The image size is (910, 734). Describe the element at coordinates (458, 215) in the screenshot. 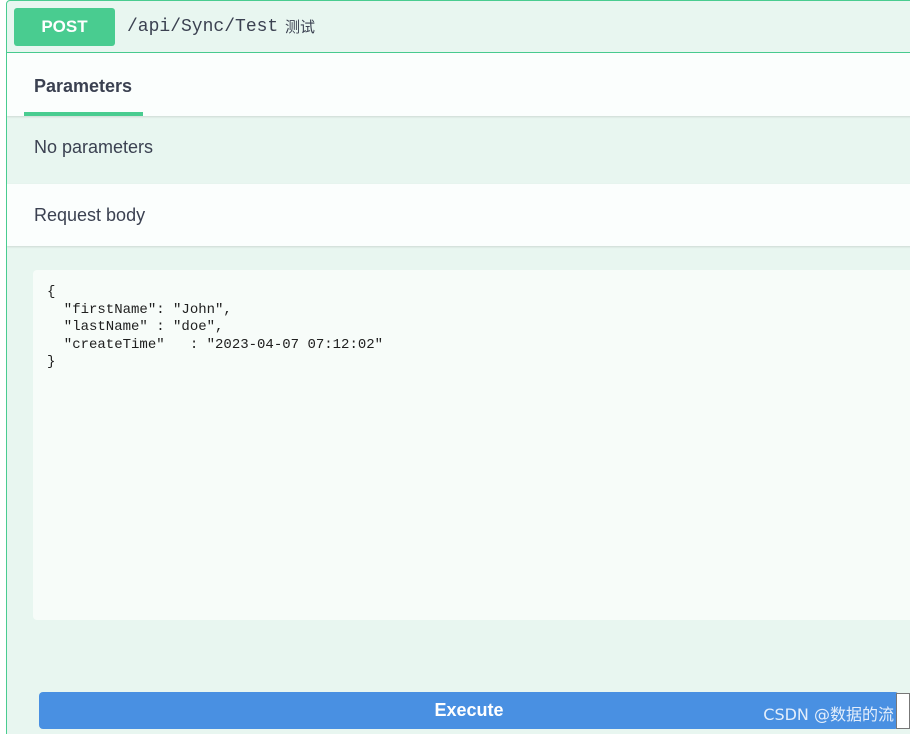

I see `request-body-header: Request body` at that location.